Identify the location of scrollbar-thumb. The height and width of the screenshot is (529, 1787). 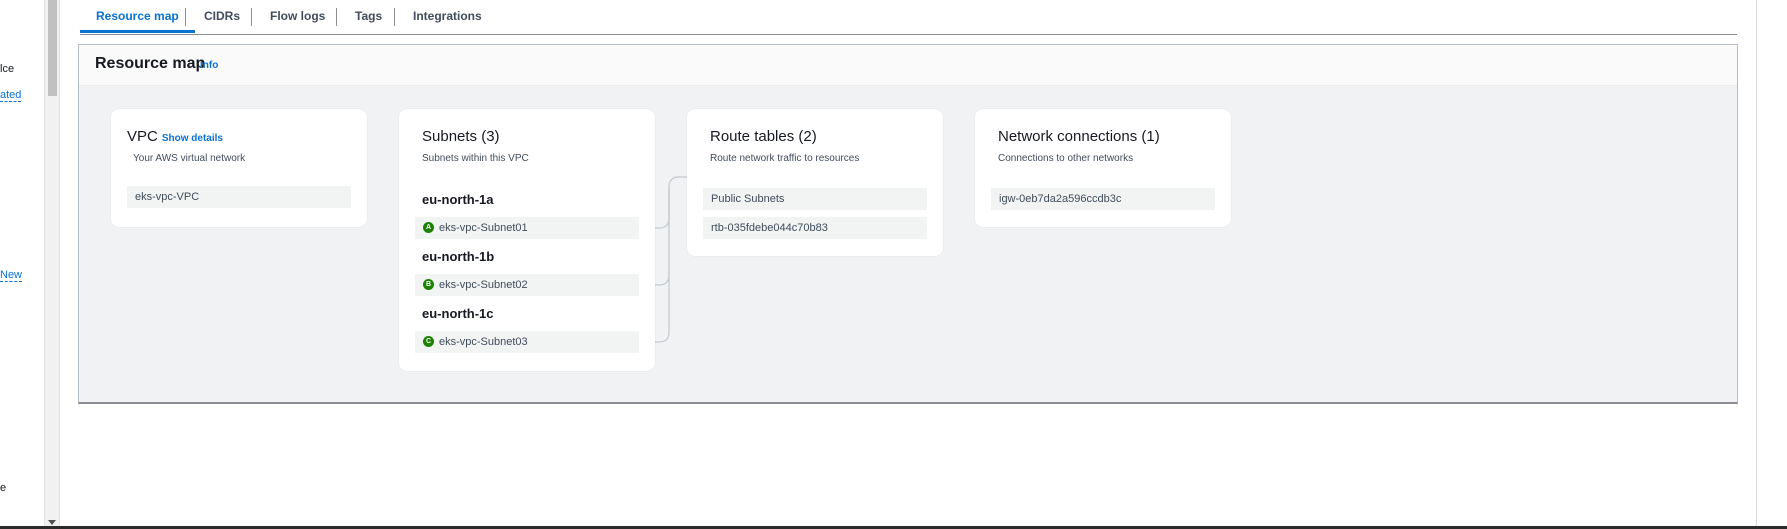
(52, 48).